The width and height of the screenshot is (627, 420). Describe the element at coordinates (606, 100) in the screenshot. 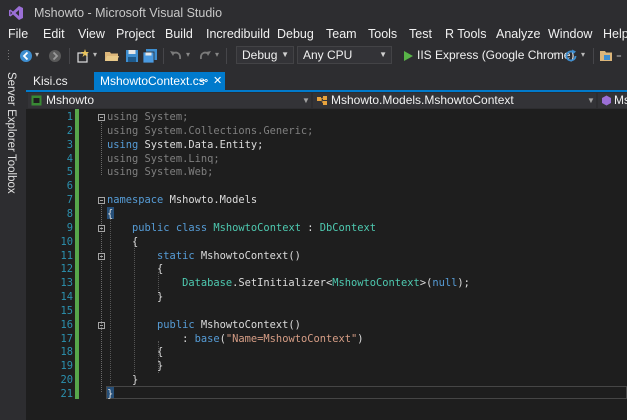

I see `method-icon` at that location.